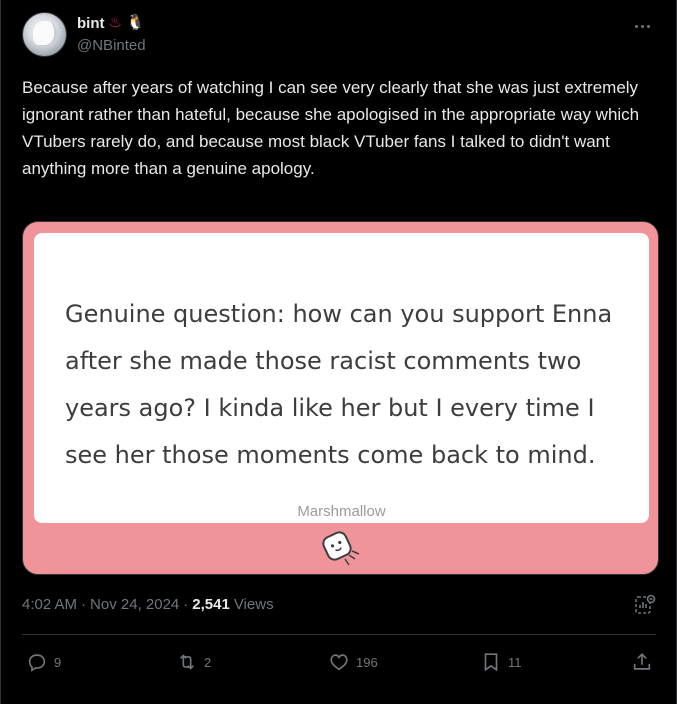 The width and height of the screenshot is (677, 704). I want to click on share-icon, so click(642, 661).